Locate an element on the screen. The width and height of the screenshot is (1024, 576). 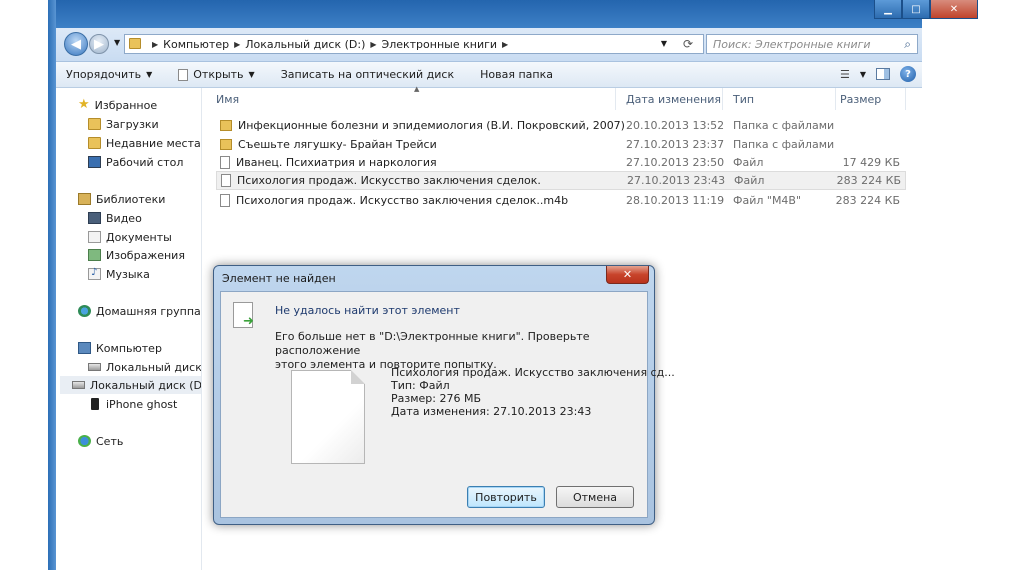
network-icon is located at coordinates (84, 441).